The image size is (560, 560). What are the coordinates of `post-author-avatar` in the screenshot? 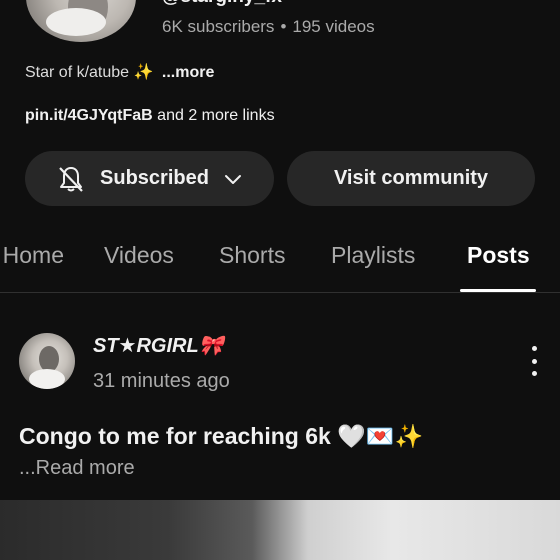 It's located at (47, 361).